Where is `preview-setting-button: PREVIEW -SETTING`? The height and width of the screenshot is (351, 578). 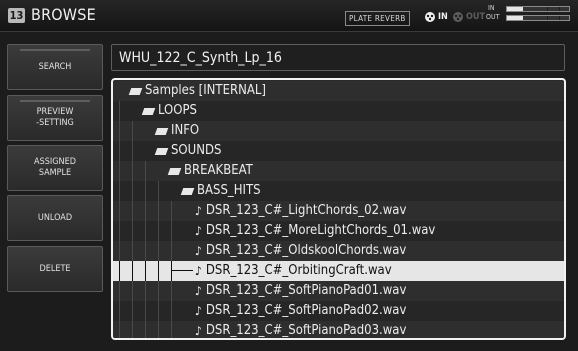
preview-setting-button: PREVIEW -SETTING is located at coordinates (55, 118).